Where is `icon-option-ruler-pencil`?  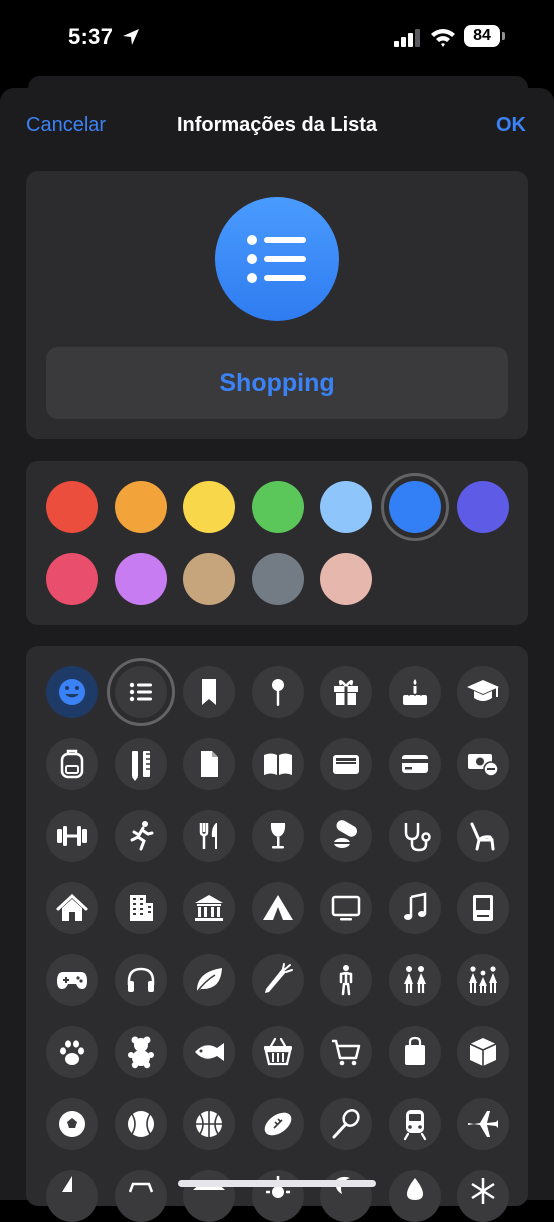
icon-option-ruler-pencil is located at coordinates (141, 764).